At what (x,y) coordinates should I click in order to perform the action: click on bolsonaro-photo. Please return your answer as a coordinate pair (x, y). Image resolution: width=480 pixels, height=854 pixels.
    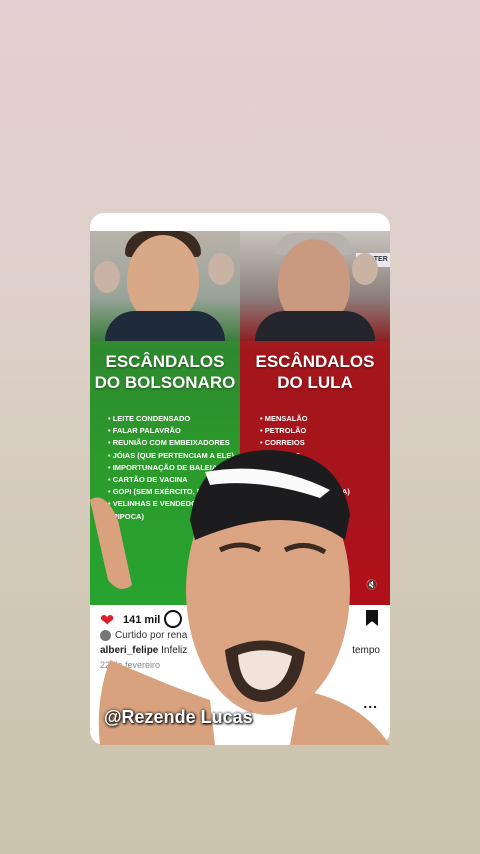
    Looking at the image, I should click on (165, 286).